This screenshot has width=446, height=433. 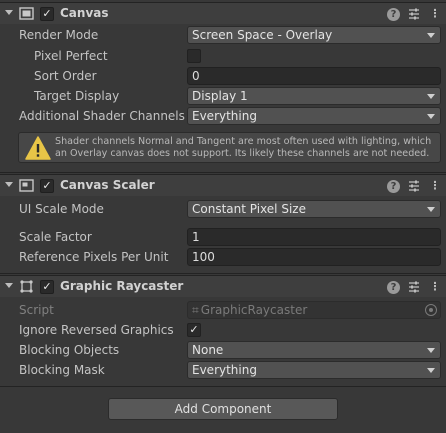 I want to click on blocking-mask-value: Everything, so click(x=224, y=370).